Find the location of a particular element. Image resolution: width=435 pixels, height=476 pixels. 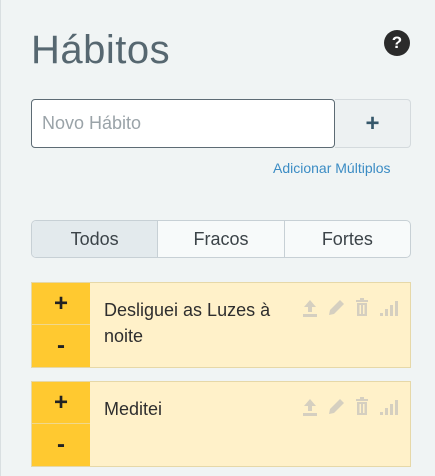

add-habit-row: + is located at coordinates (221, 123).